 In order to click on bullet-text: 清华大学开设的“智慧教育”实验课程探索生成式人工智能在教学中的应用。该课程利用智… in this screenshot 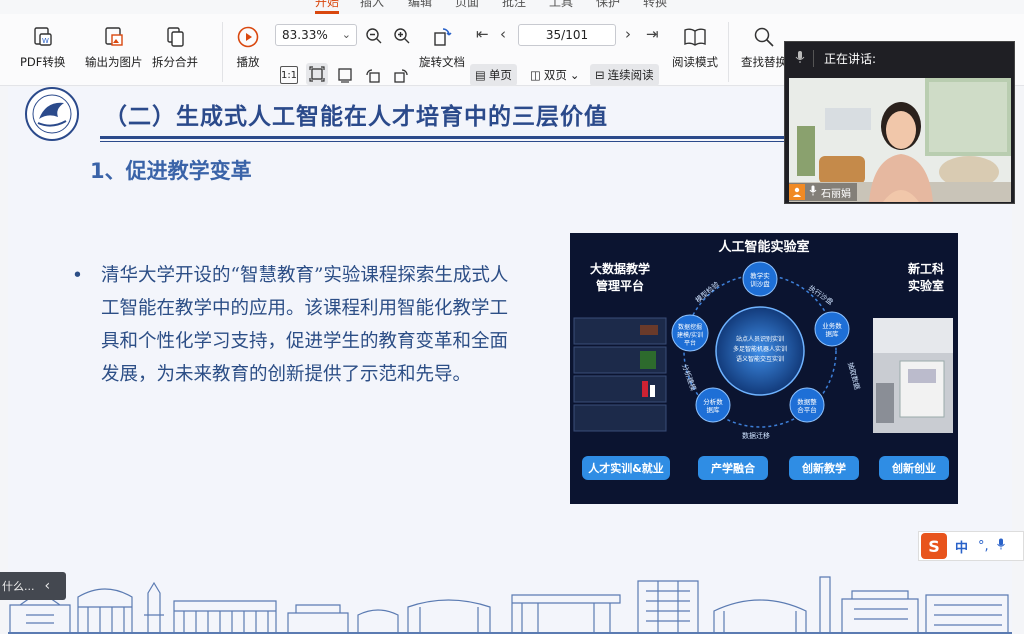, I will do `click(305, 325)`.